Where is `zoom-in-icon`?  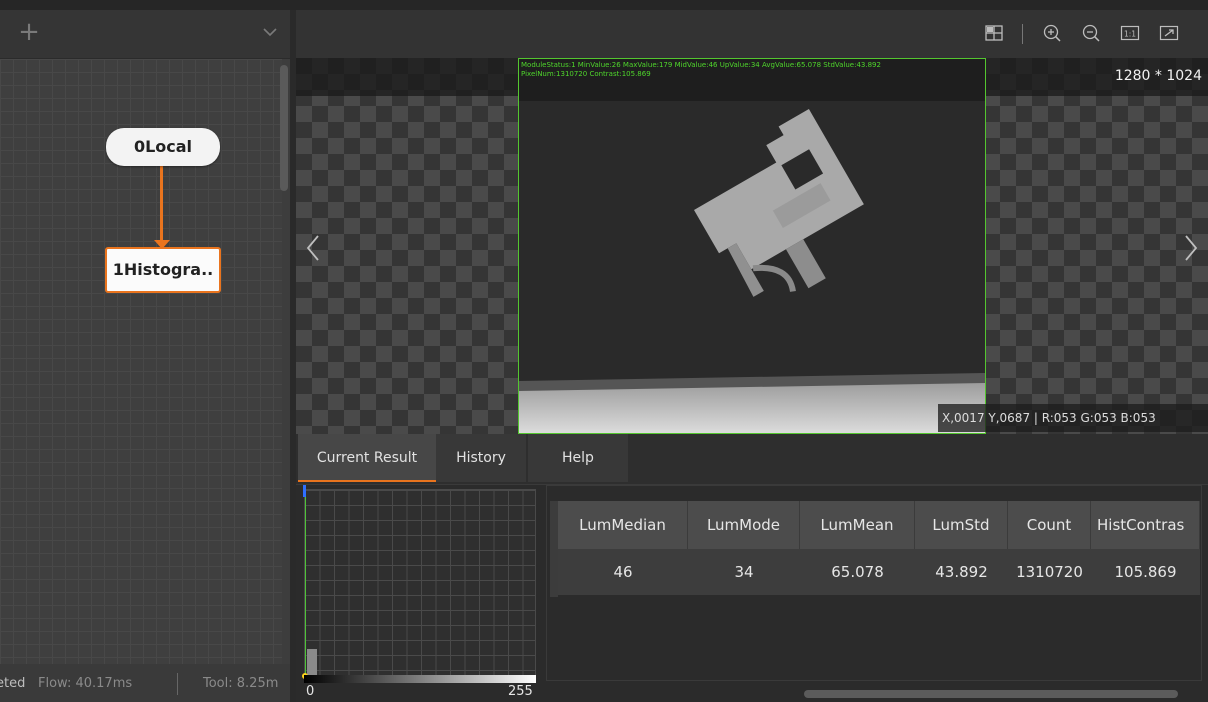 zoom-in-icon is located at coordinates (1052, 33).